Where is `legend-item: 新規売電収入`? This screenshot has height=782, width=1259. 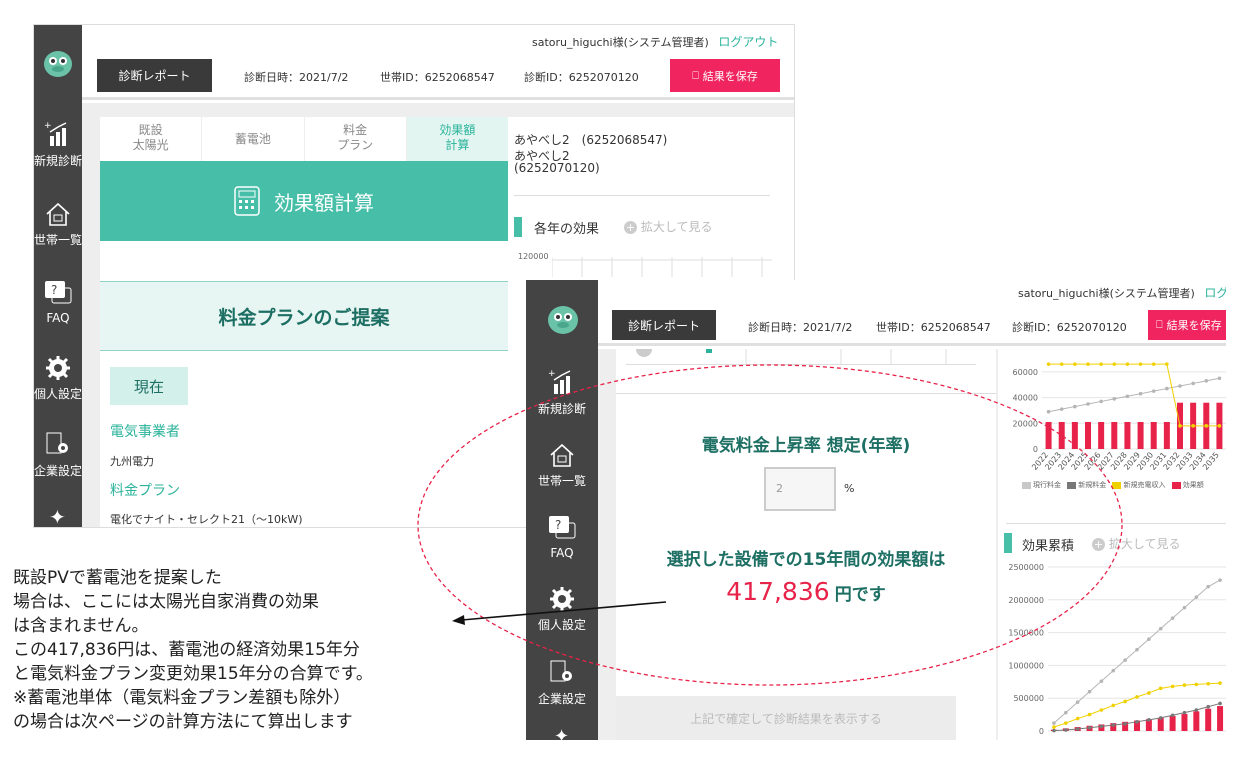
legend-item: 新規売電収入 is located at coordinates (1138, 485).